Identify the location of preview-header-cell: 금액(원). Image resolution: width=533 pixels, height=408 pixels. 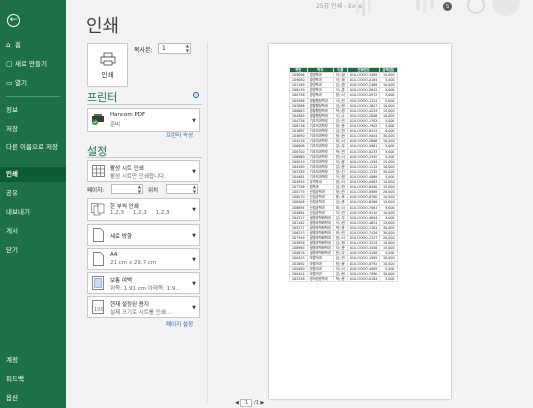
(388, 70).